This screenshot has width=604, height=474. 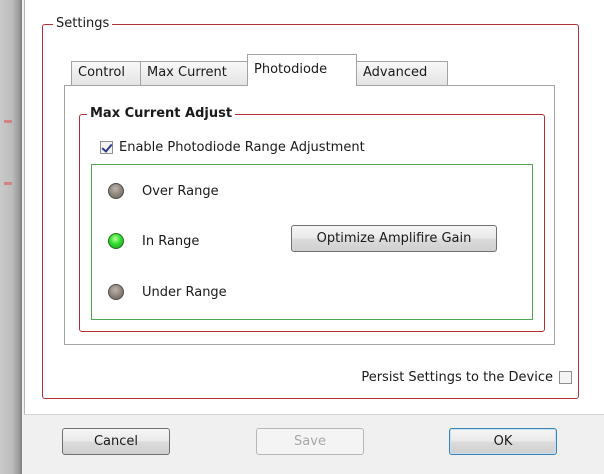 I want to click on max-current-adjust-title: Max Current Adjust, so click(x=161, y=114).